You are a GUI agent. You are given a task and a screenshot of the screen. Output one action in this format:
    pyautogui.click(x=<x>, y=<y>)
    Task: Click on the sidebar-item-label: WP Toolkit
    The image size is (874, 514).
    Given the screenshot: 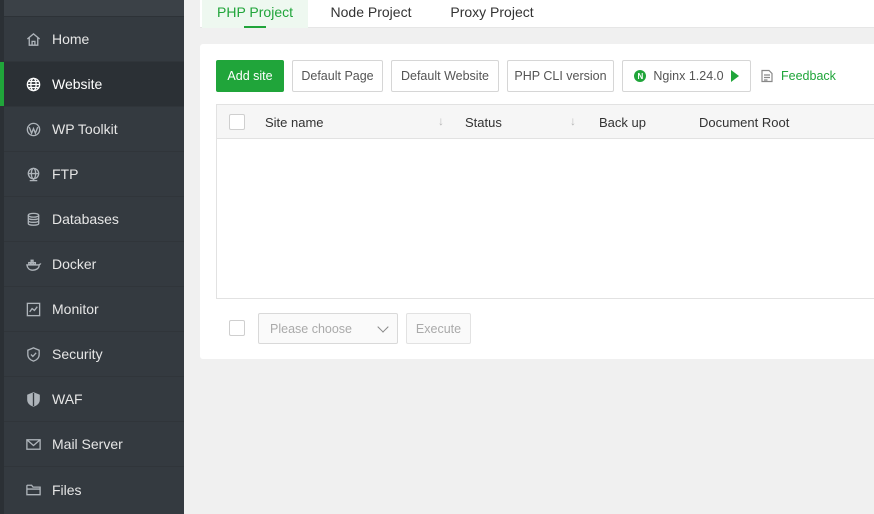 What is the action you would take?
    pyautogui.click(x=85, y=129)
    